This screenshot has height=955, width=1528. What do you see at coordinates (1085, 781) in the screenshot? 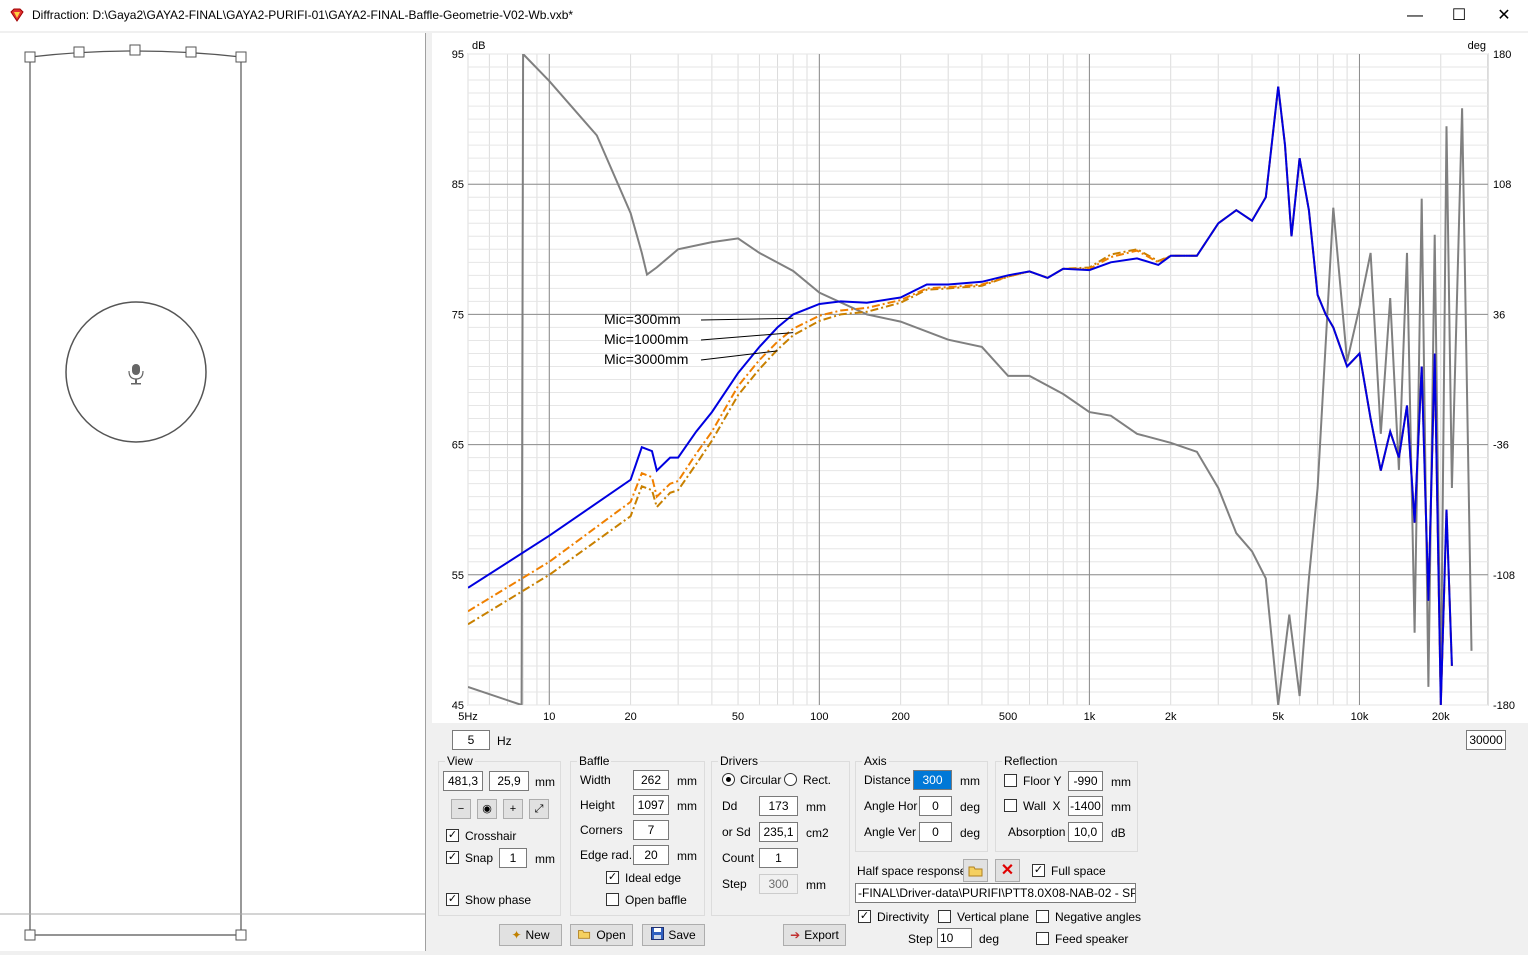
I see `floor-input` at bounding box center [1085, 781].